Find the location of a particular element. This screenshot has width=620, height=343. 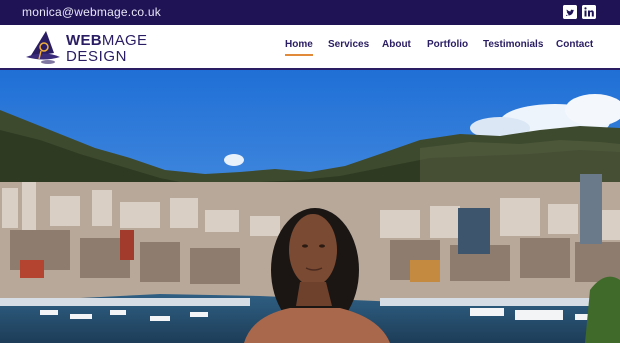

linkedin-icon is located at coordinates (589, 12).